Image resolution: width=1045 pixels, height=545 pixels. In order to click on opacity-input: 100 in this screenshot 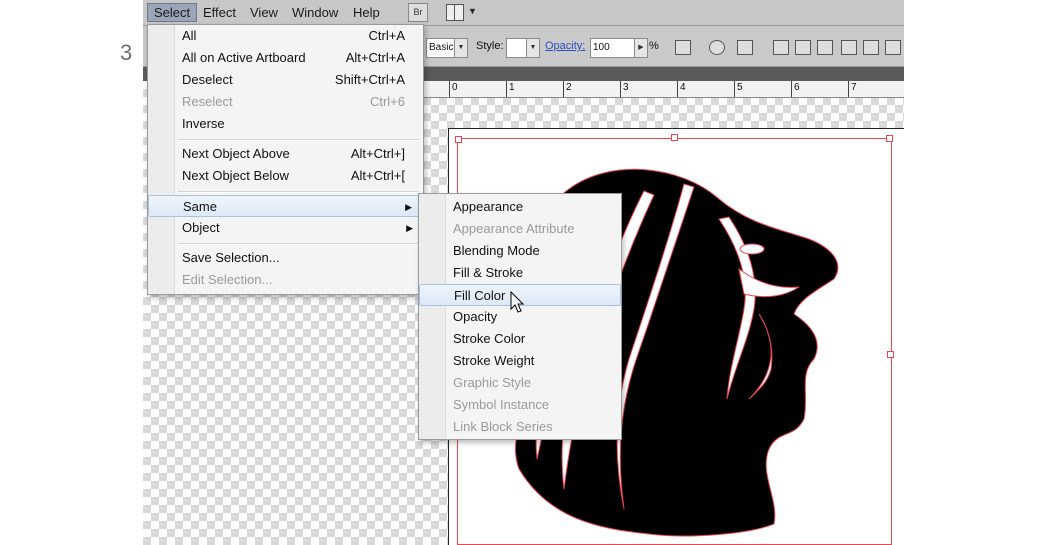, I will do `click(614, 48)`.